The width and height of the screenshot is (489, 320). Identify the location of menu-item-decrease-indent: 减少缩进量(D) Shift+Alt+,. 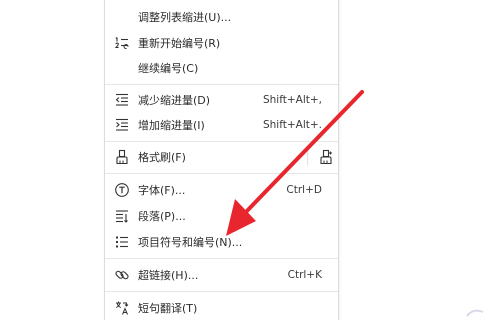
(221, 100).